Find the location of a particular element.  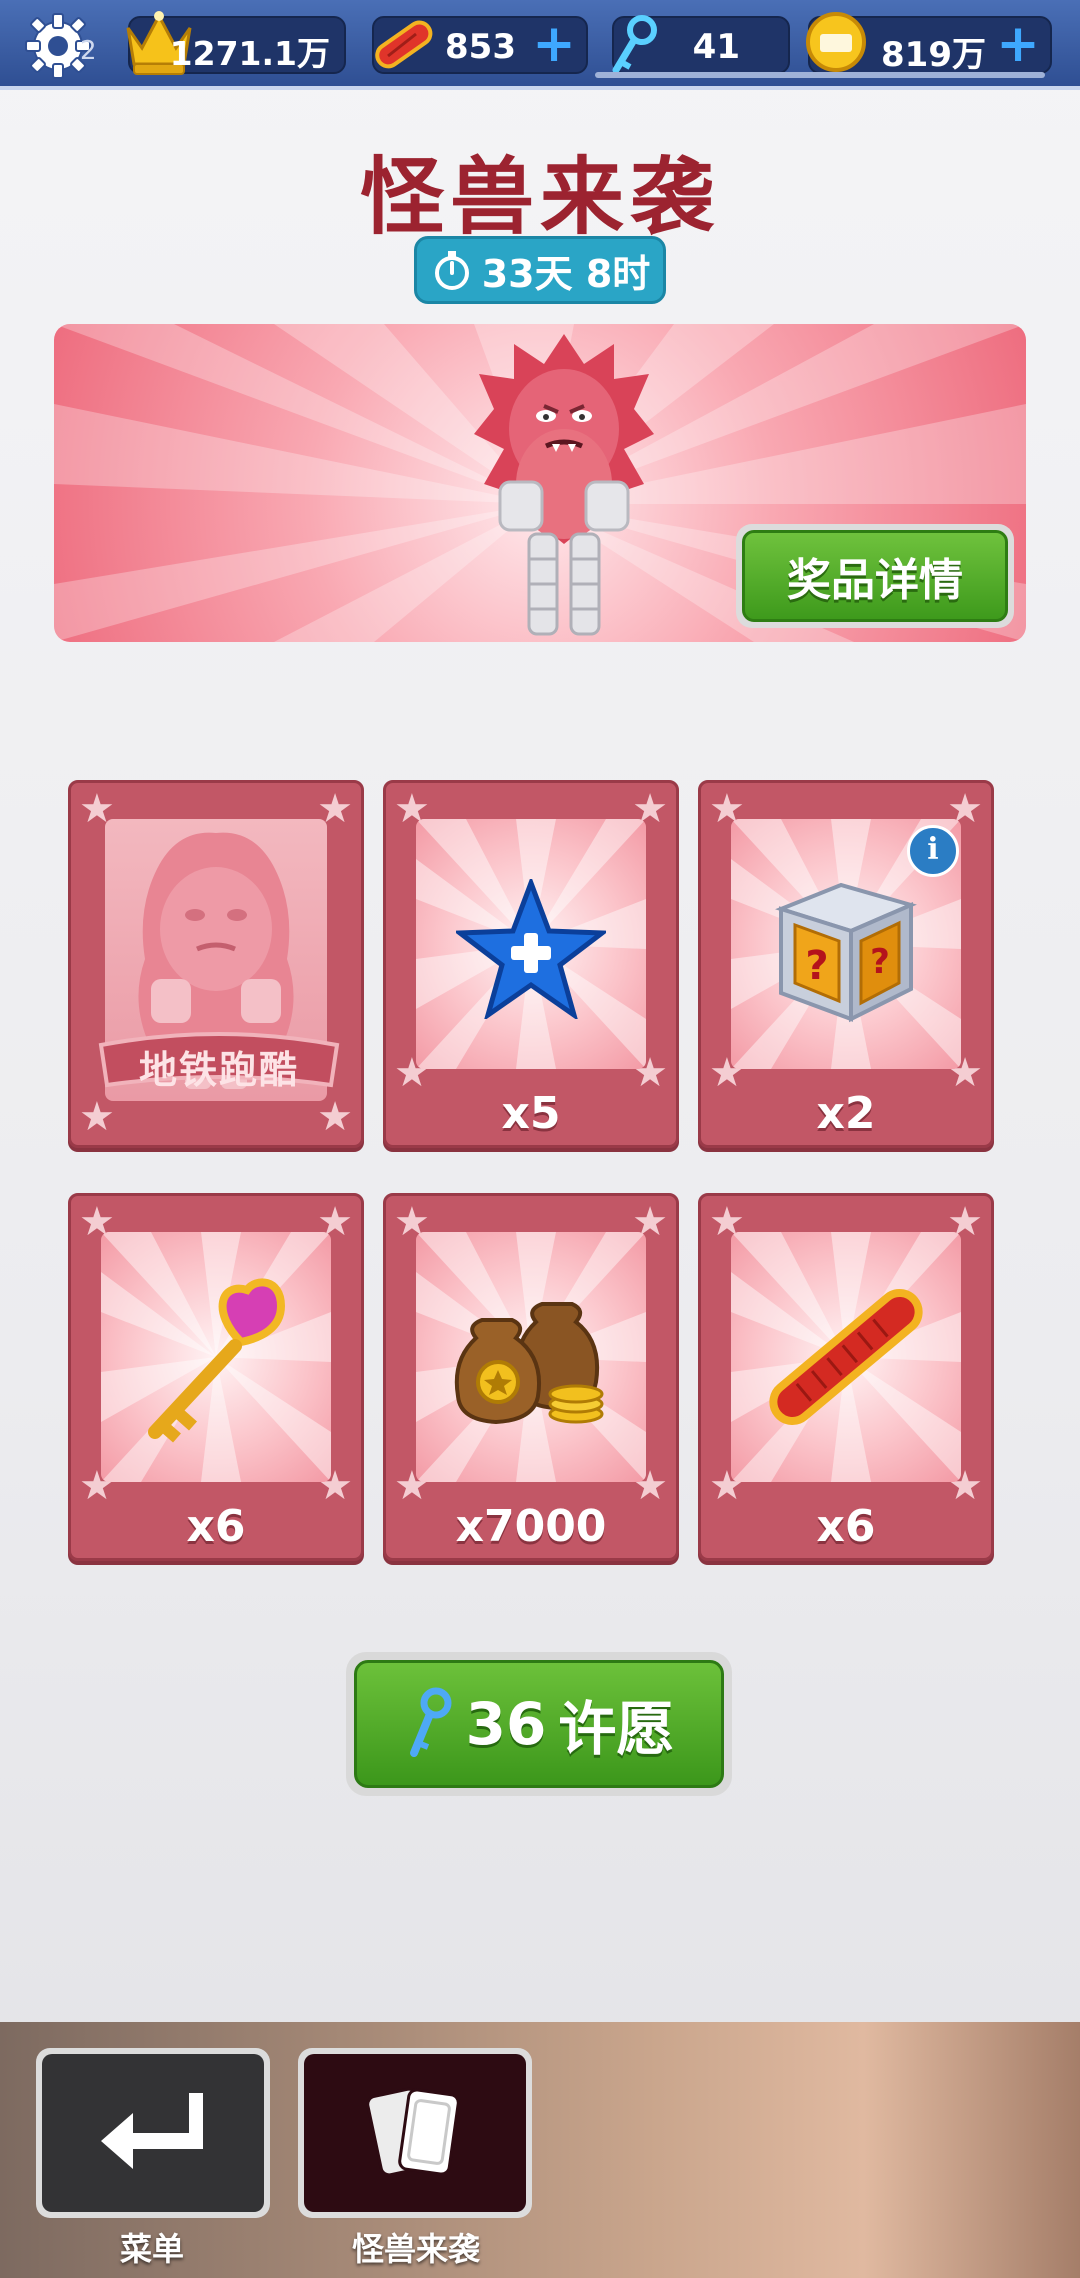

cards-icon is located at coordinates (413, 2132).